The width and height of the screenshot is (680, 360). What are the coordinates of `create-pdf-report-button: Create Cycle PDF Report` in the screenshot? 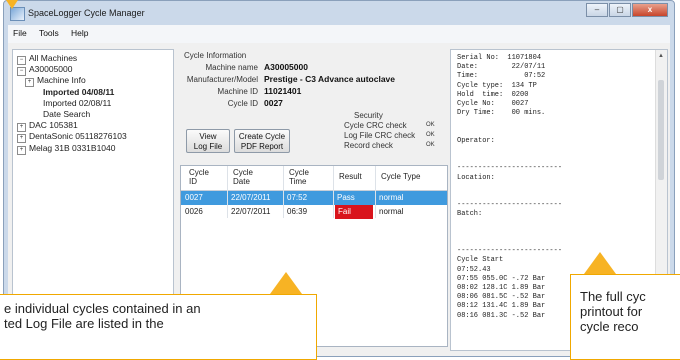 It's located at (262, 141).